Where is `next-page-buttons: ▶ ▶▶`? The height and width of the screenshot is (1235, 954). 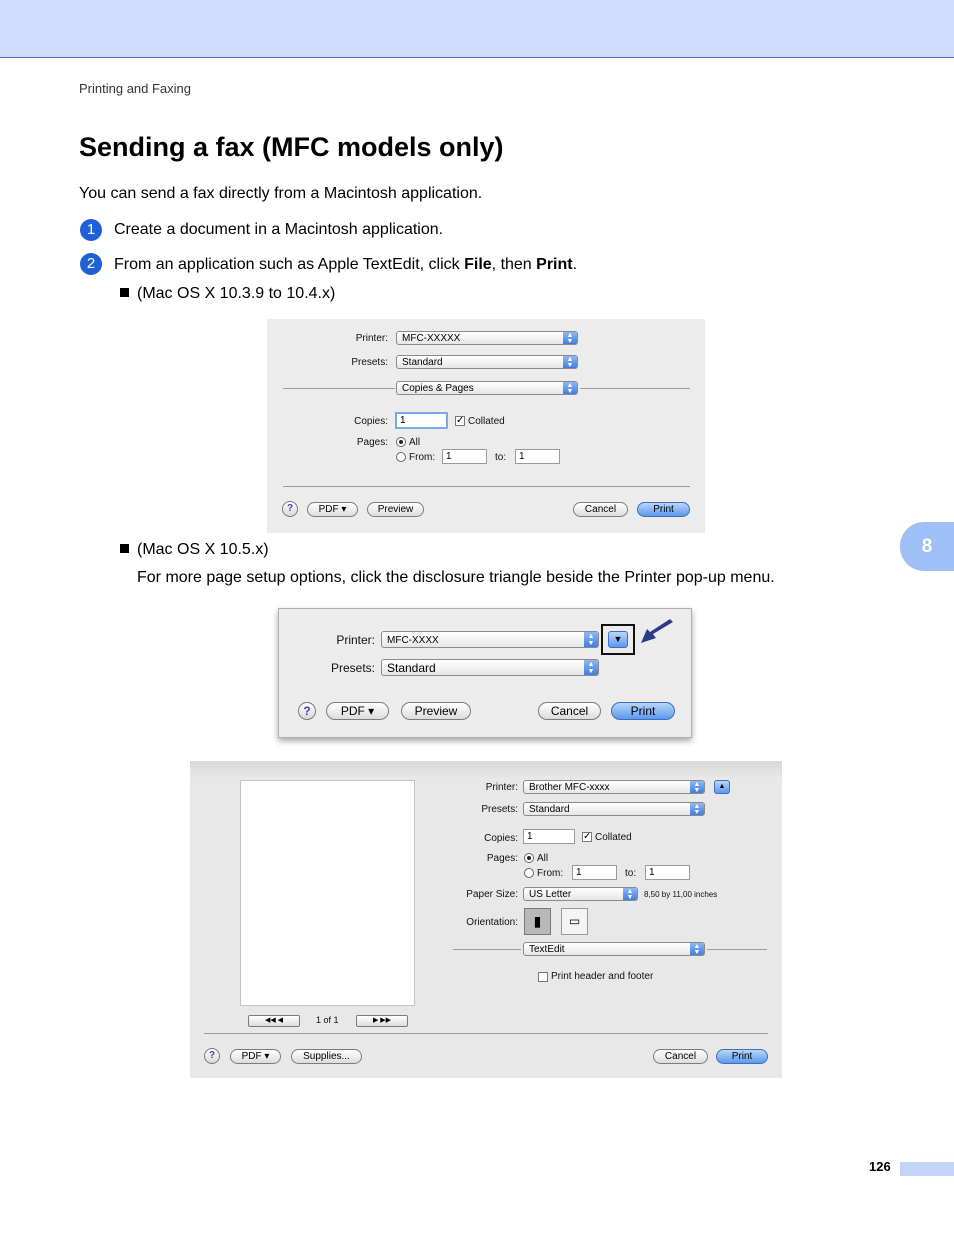 next-page-buttons: ▶ ▶▶ is located at coordinates (382, 1021).